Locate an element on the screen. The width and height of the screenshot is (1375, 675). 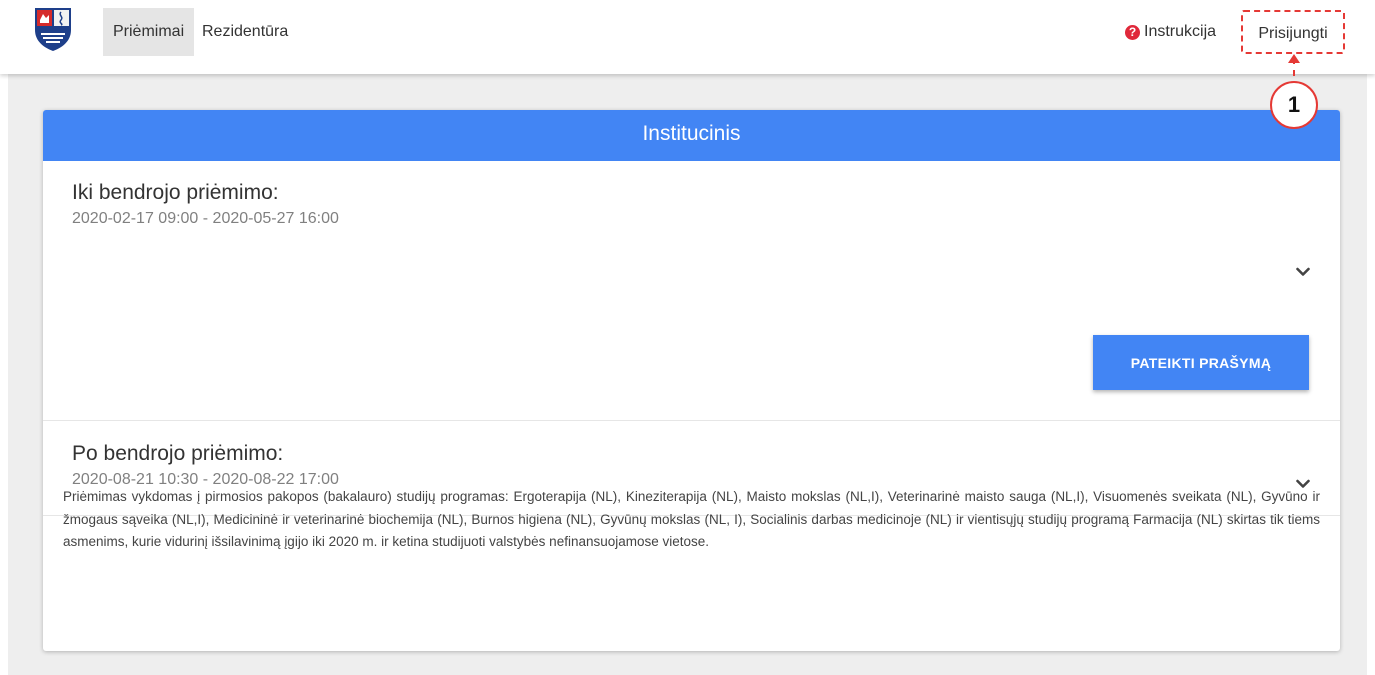
nav-item-rezidentura: Rezidentūra is located at coordinates (245, 32).